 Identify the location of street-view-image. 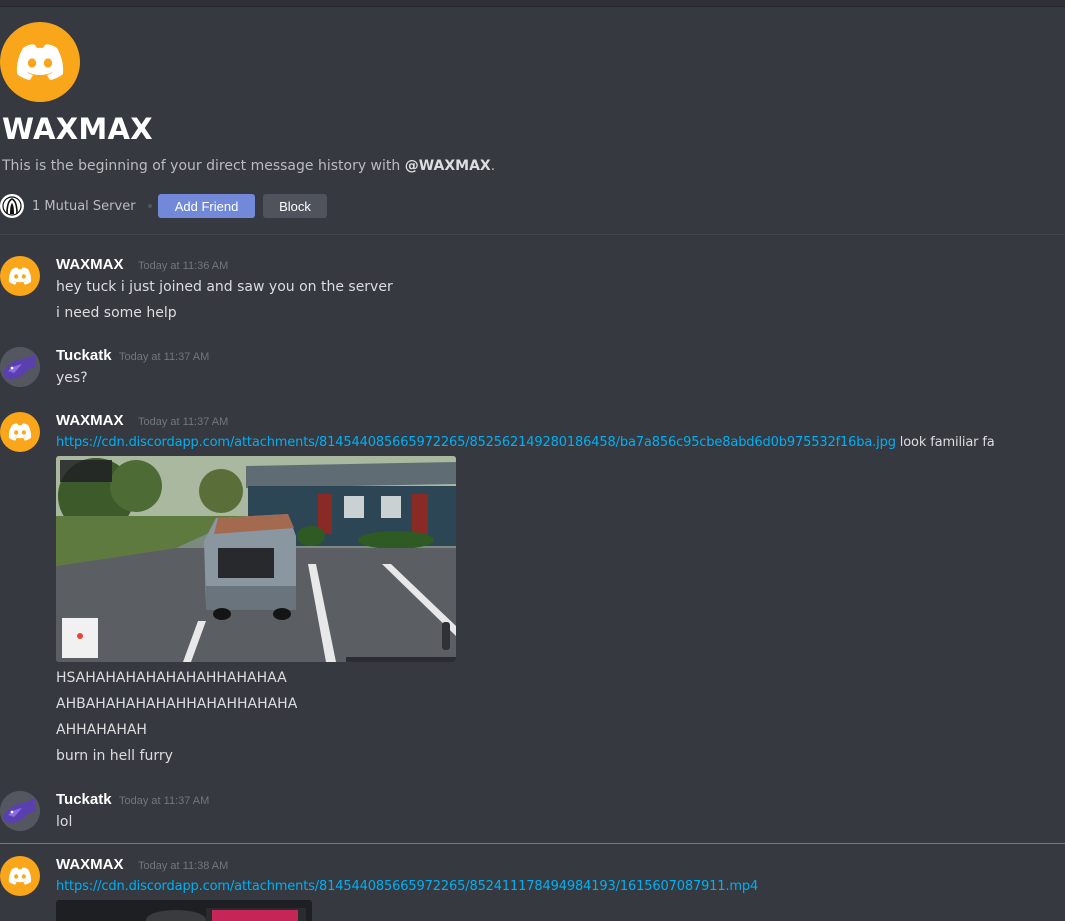
(256, 559).